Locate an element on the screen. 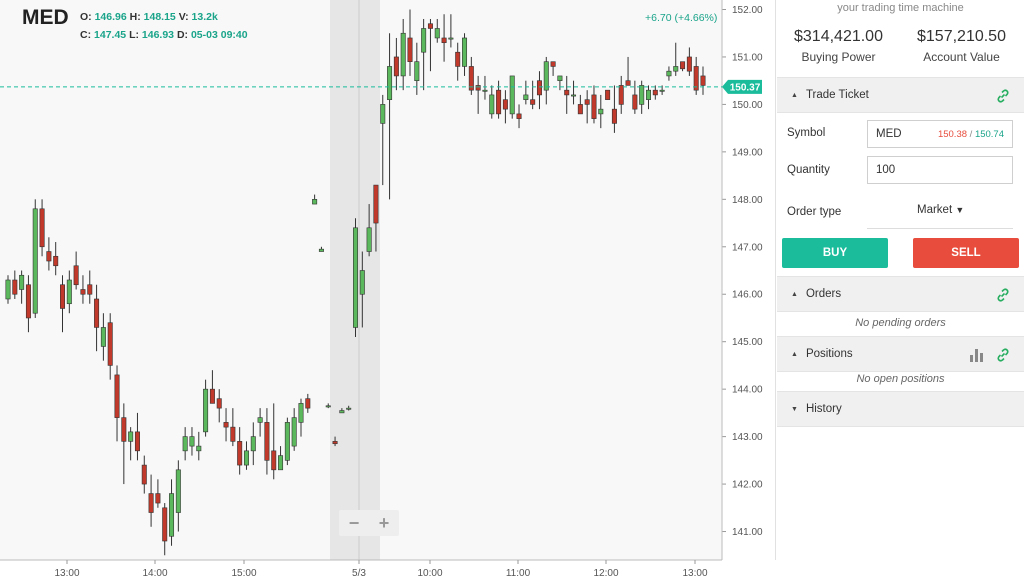 This screenshot has width=1024, height=587. close-label: C: is located at coordinates (86, 35).